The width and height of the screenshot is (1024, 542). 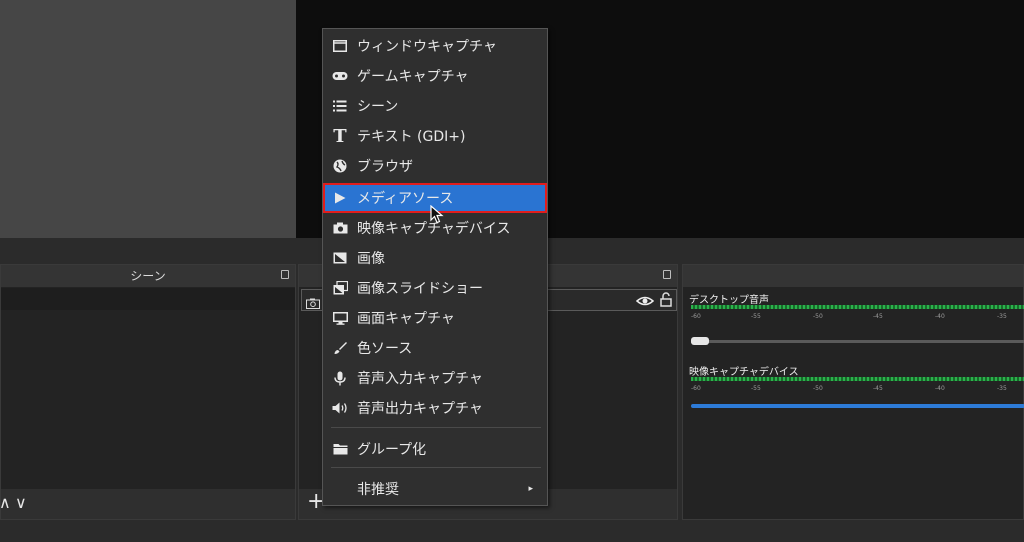 I want to click on menu-item-label: ゲームキャプチャ, so click(x=413, y=77).